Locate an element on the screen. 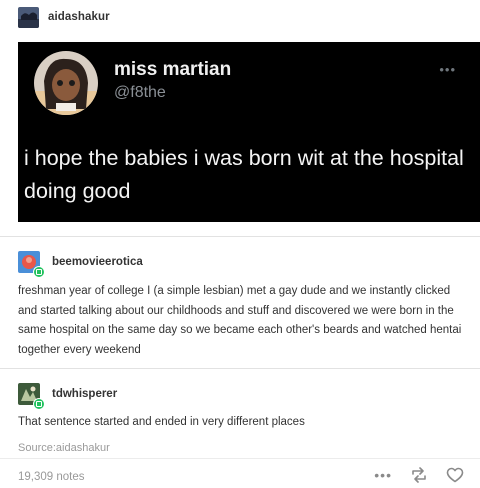 This screenshot has height=488, width=480. reblog-header: tdwhisperer is located at coordinates (67, 396).